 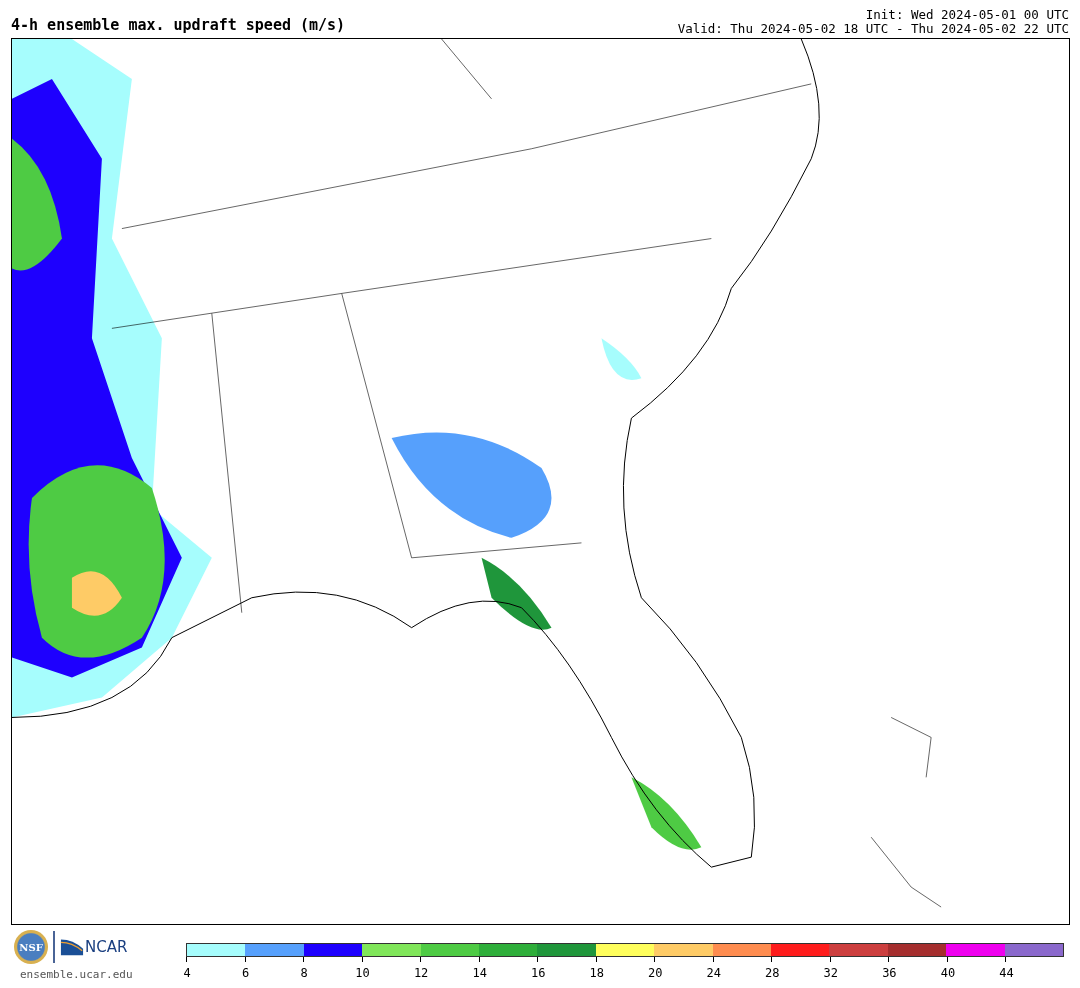 What do you see at coordinates (187, 973) in the screenshot?
I see `tick-label: 4` at bounding box center [187, 973].